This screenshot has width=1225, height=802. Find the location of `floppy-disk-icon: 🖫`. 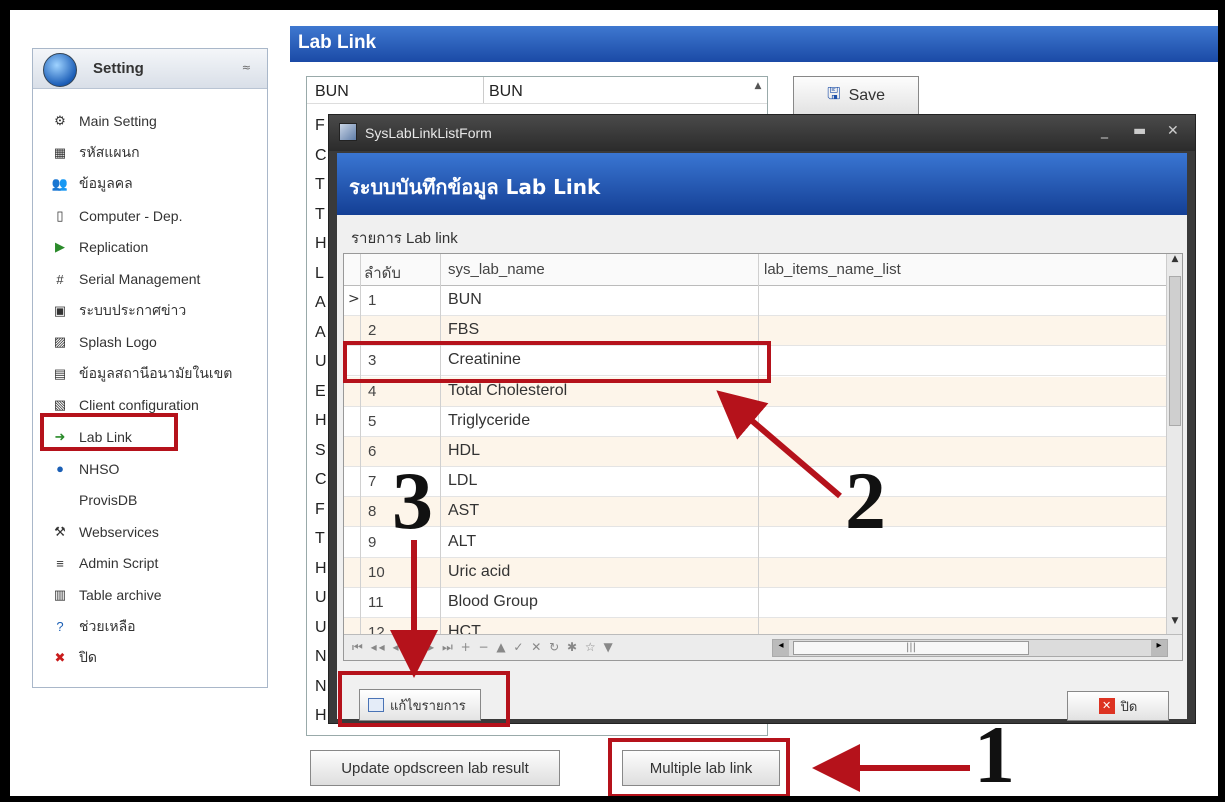

floppy-disk-icon: 🖫 is located at coordinates (833, 94).